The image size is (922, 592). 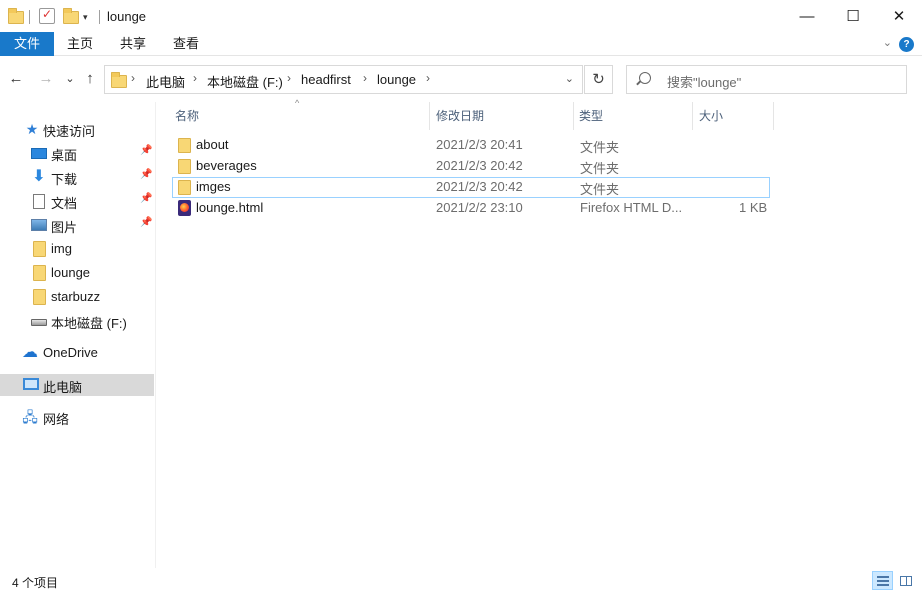 I want to click on star-icon: ★, so click(x=32, y=129).